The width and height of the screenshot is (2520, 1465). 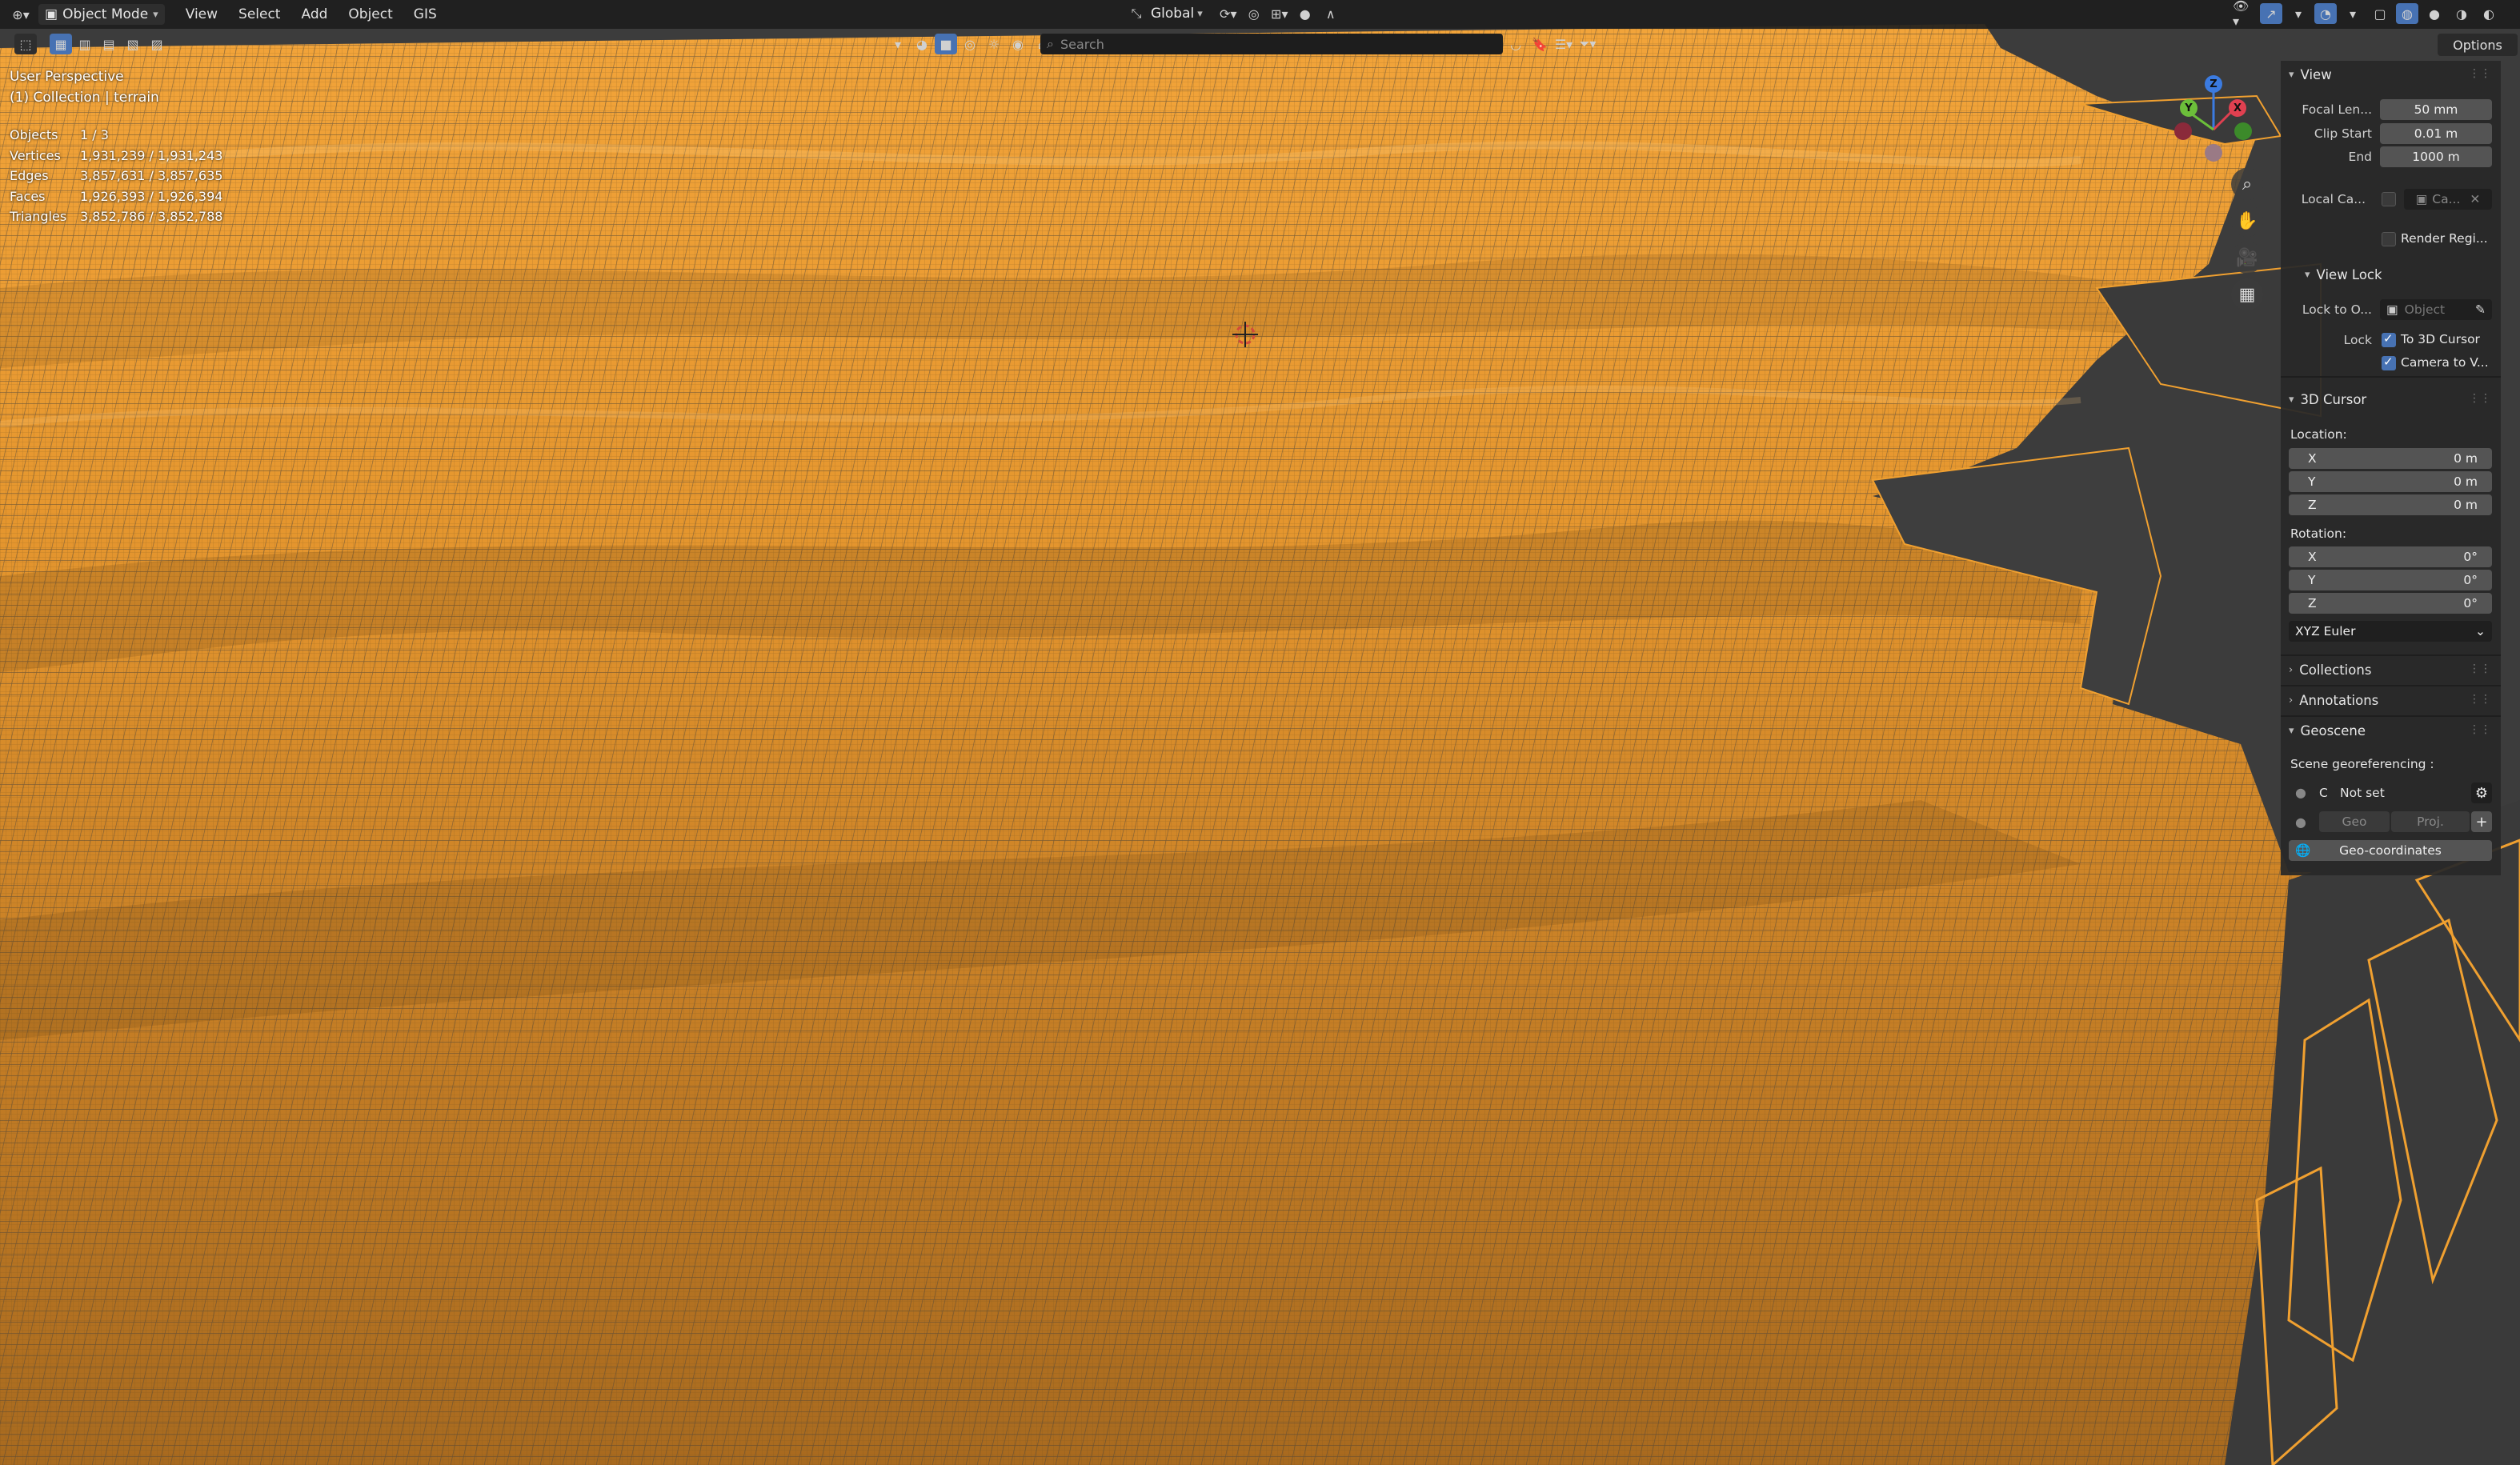 I want to click on plus-icon: +, so click(x=2481, y=821).